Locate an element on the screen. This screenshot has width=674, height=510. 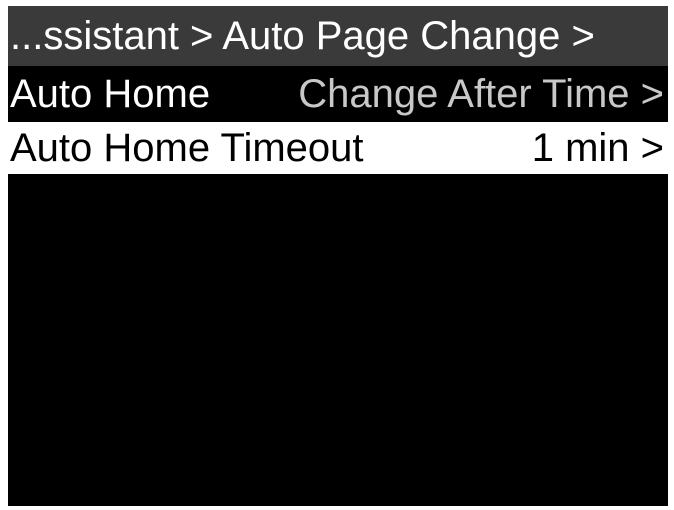
breadcrumb: ...ssistant > Auto Page Change > is located at coordinates (338, 36).